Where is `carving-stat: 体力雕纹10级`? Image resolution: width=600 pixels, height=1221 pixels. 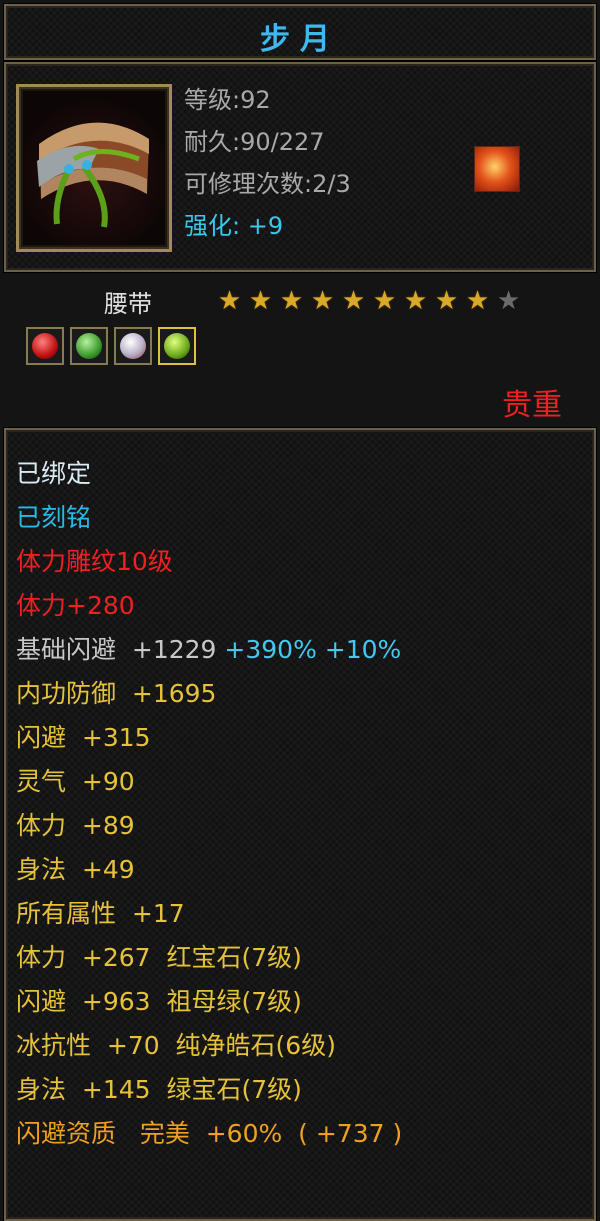 carving-stat: 体力雕纹10级 is located at coordinates (94, 561).